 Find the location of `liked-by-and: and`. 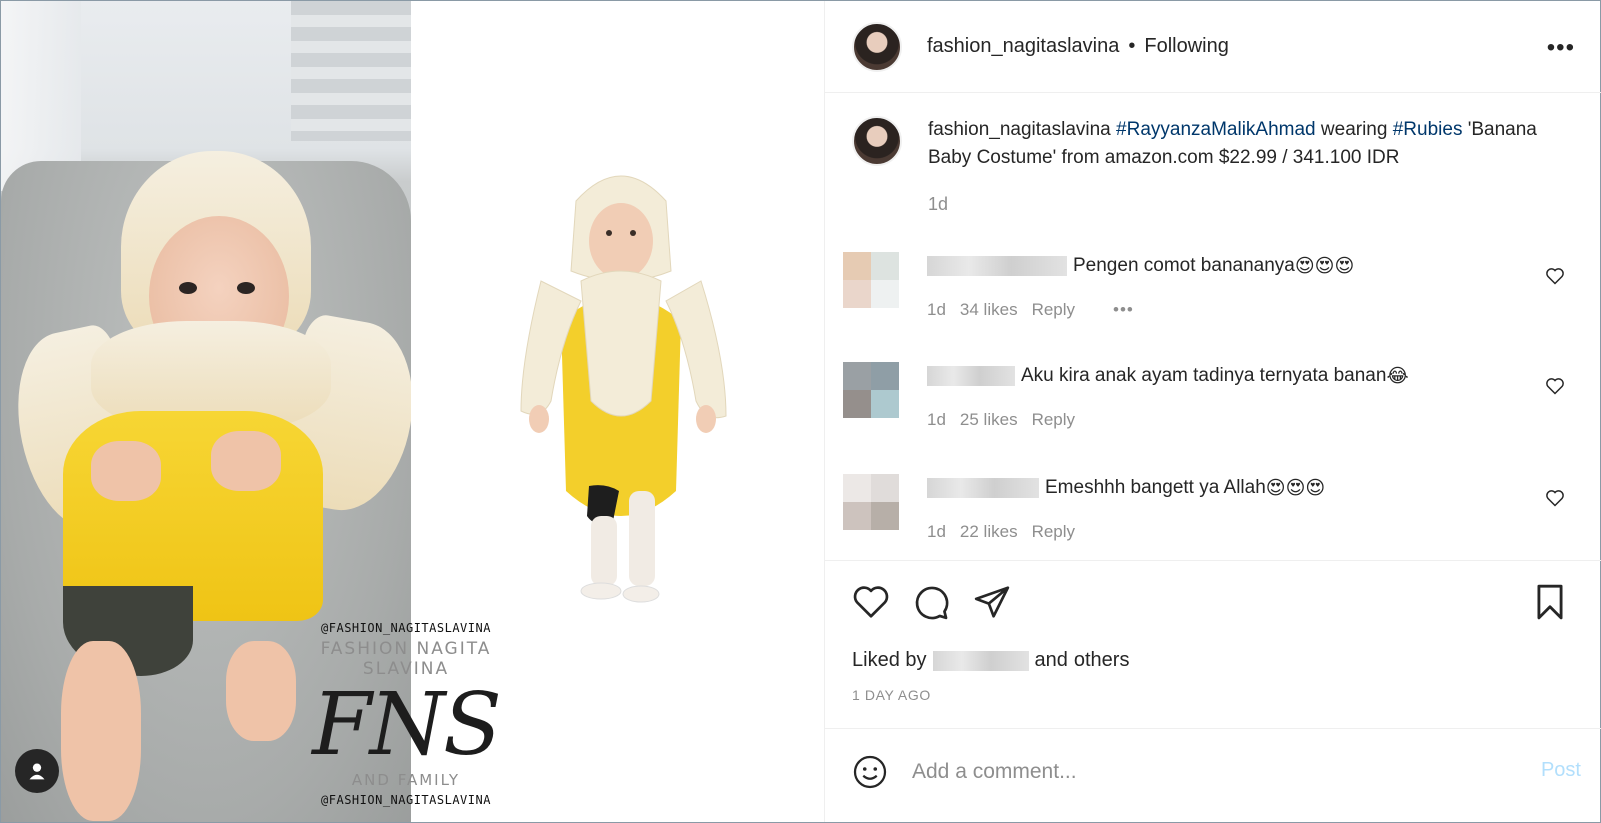

liked-by-and: and is located at coordinates (1051, 660).